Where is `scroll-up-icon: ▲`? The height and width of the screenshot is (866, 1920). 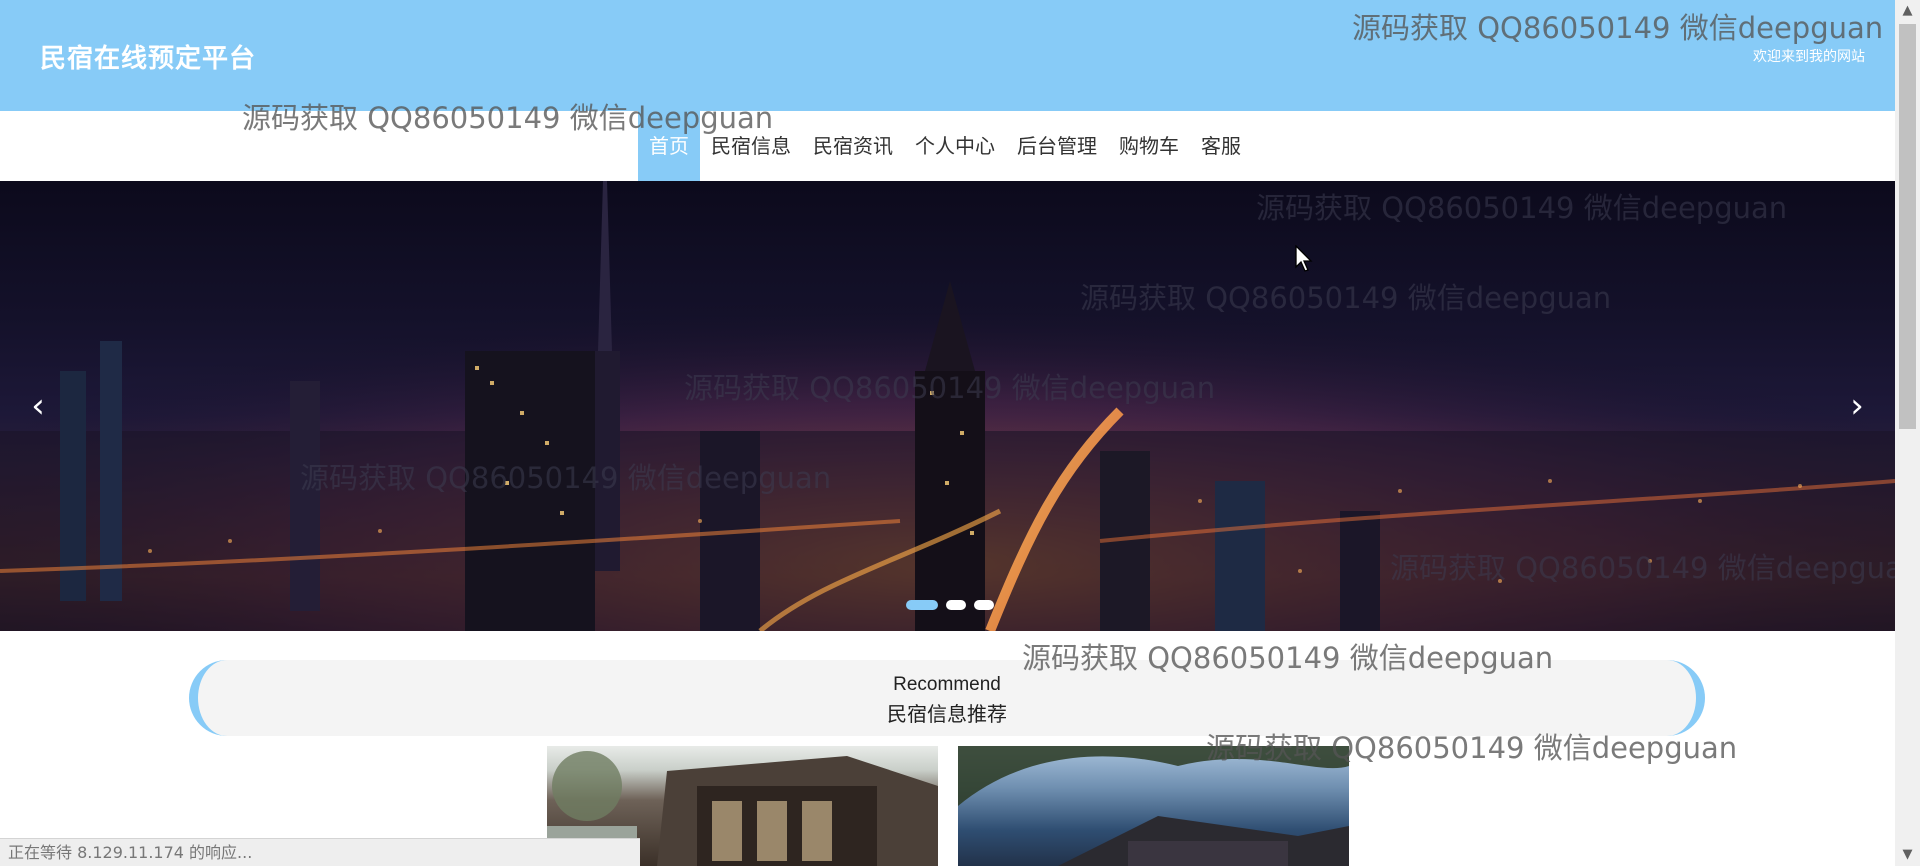
scroll-up-icon: ▲ is located at coordinates (1907, 11).